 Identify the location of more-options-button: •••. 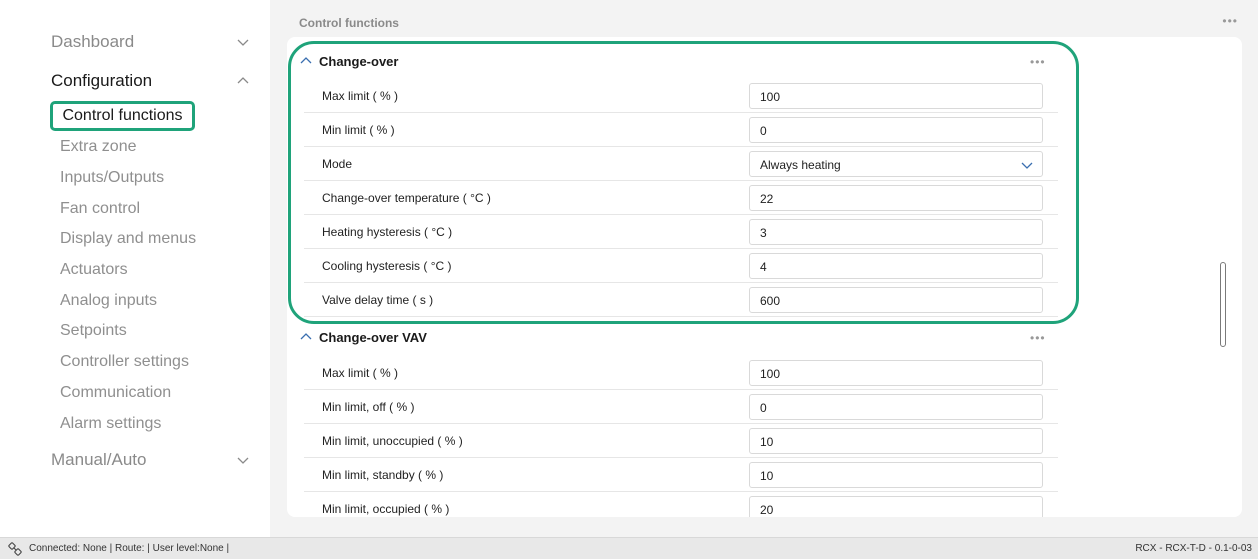
(1230, 21).